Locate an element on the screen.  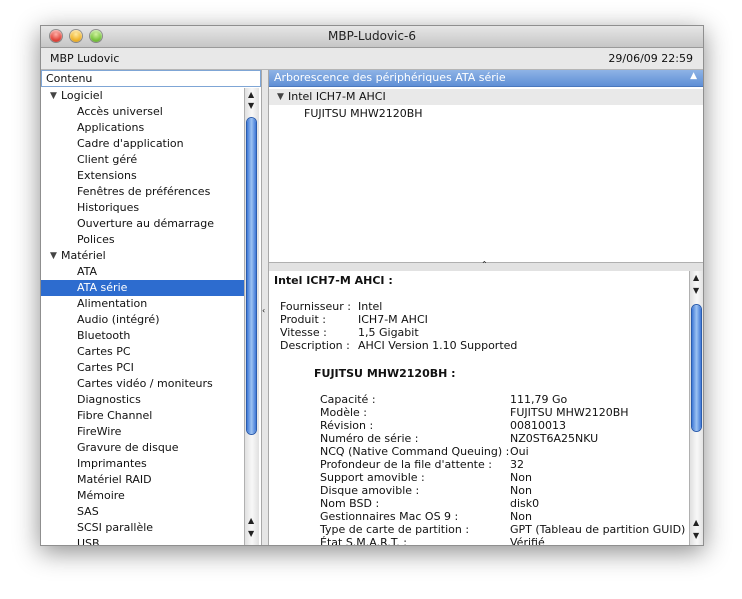
tree-item-label: USB is located at coordinates (88, 541).